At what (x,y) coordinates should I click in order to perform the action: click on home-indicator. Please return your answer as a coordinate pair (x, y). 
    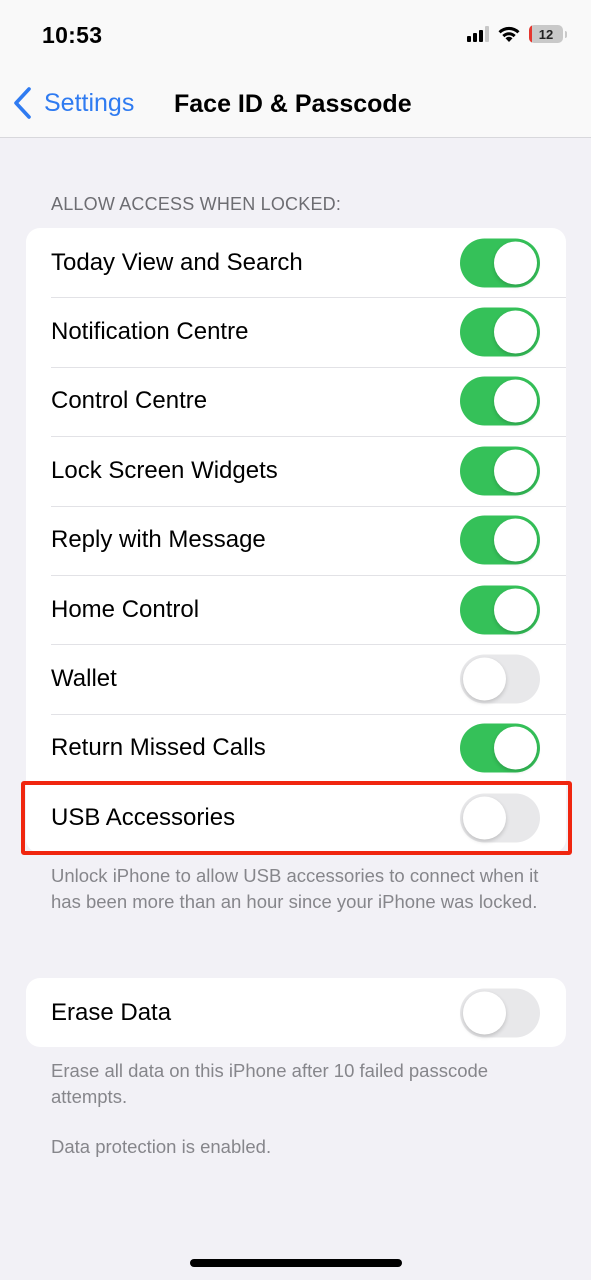
    Looking at the image, I should click on (296, 1263).